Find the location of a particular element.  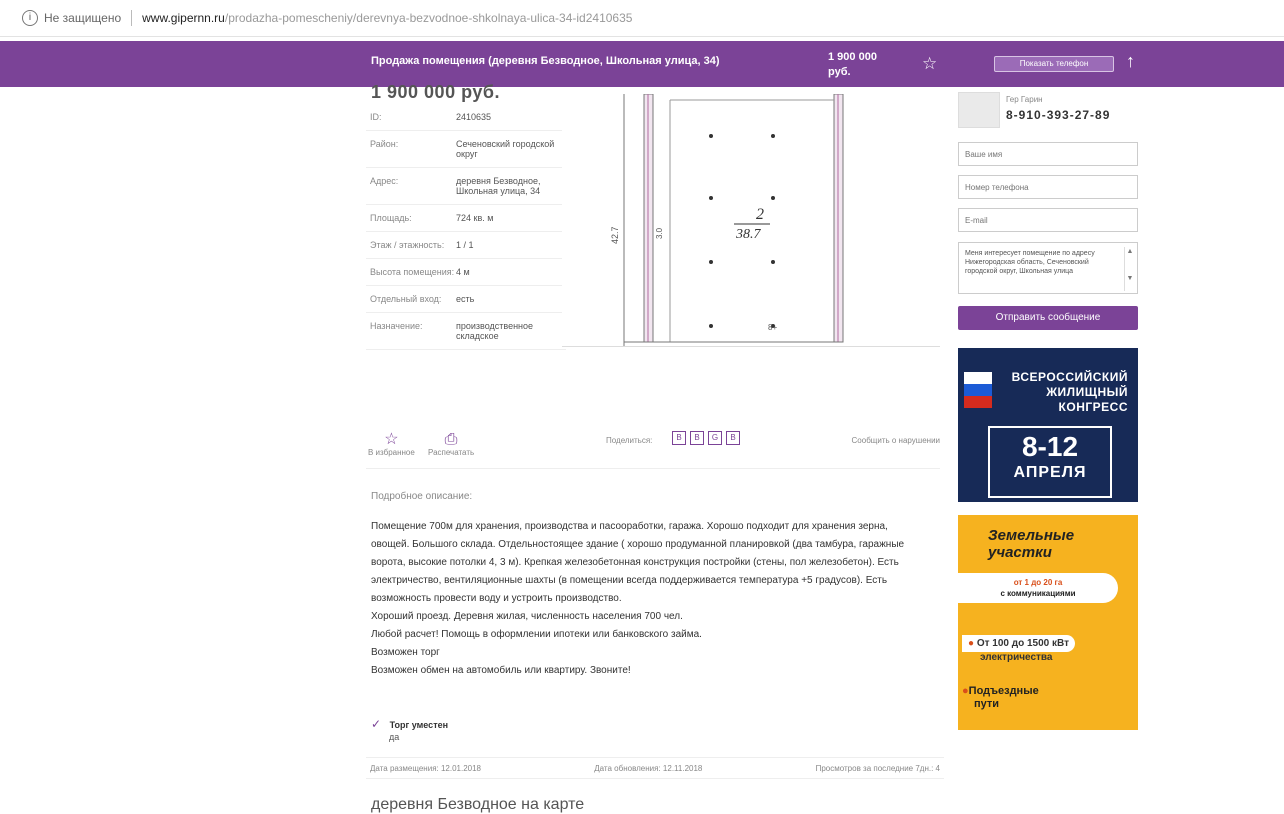

plan-dim-left: 42.7 is located at coordinates (615, 235).